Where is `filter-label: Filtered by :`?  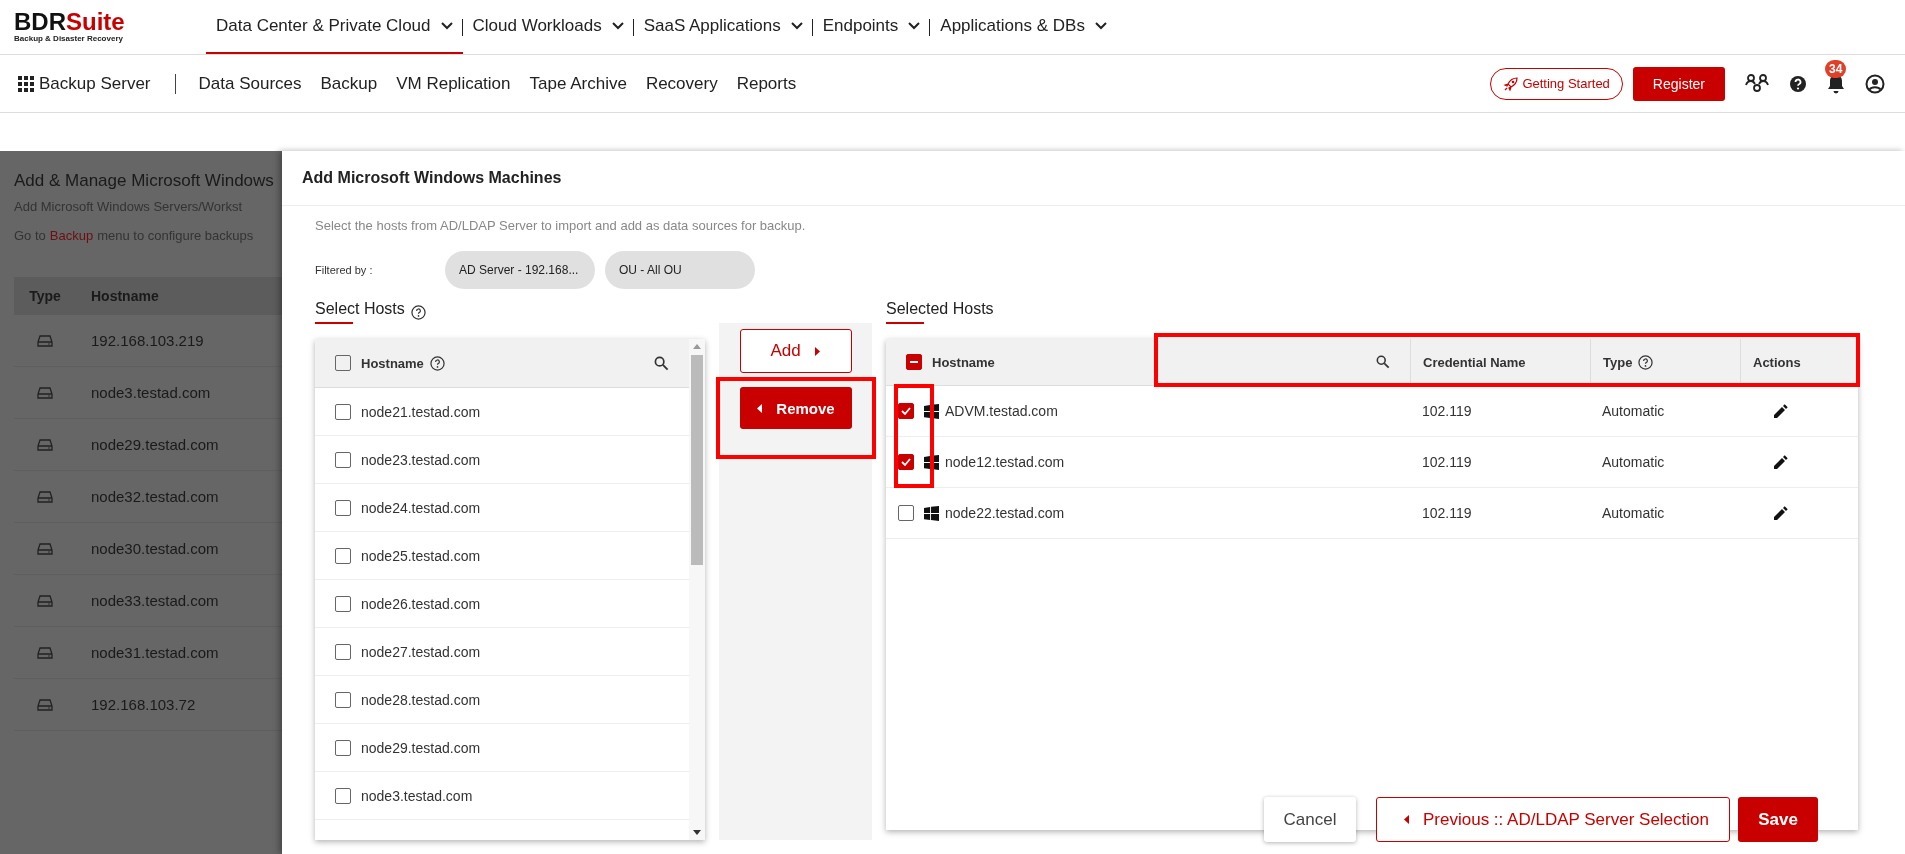
filter-label: Filtered by : is located at coordinates (344, 270).